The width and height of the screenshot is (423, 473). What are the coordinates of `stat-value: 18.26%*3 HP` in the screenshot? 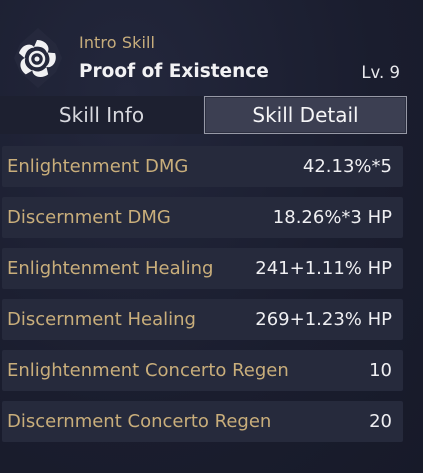 It's located at (332, 217).